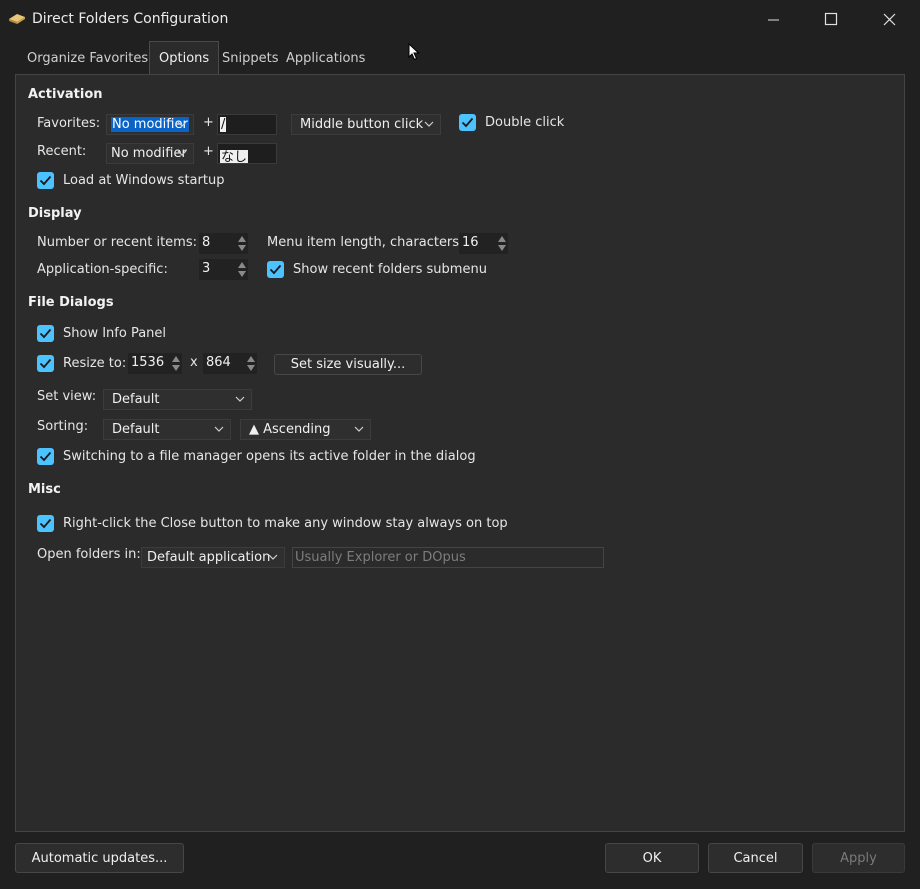  What do you see at coordinates (208, 151) in the screenshot?
I see `recent-plus: +` at bounding box center [208, 151].